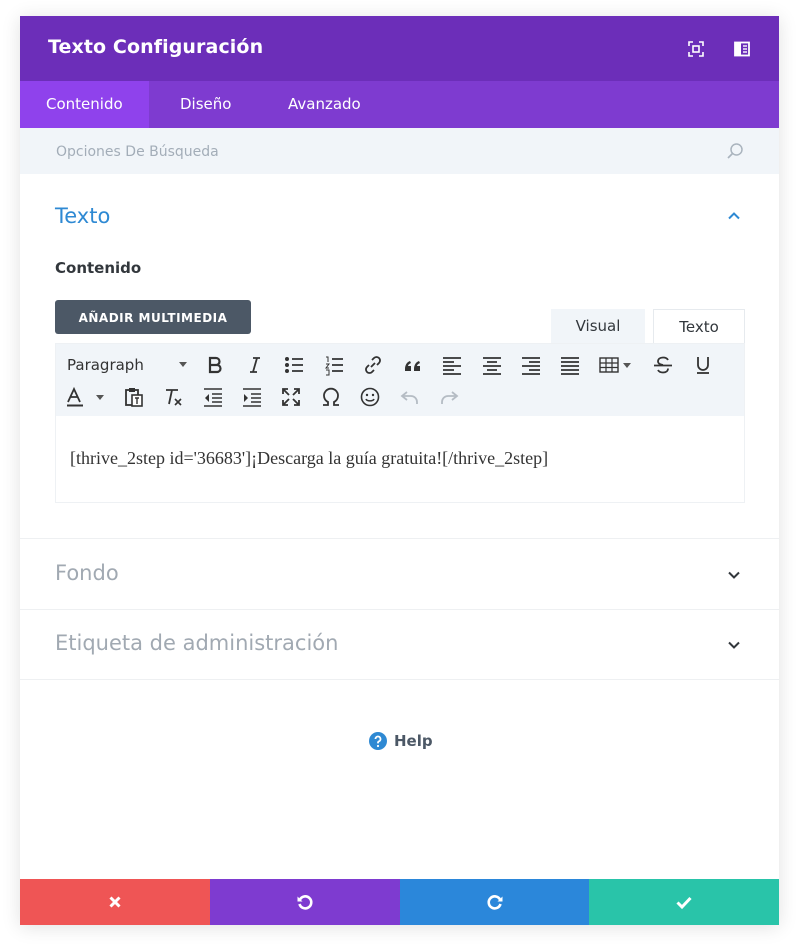 This screenshot has height=946, width=800. Describe the element at coordinates (696, 49) in the screenshot. I see `fullscreen-icon` at that location.